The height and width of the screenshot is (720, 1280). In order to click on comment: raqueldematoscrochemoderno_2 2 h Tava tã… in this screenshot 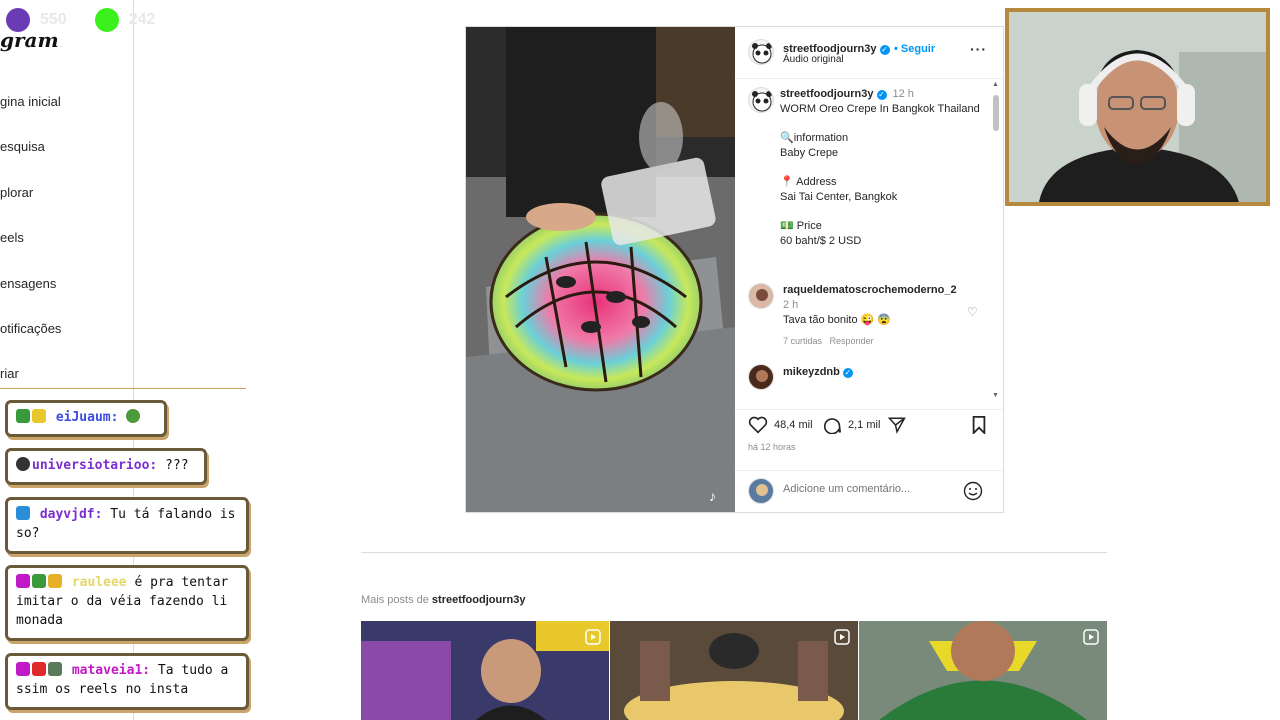, I will do `click(873, 316)`.